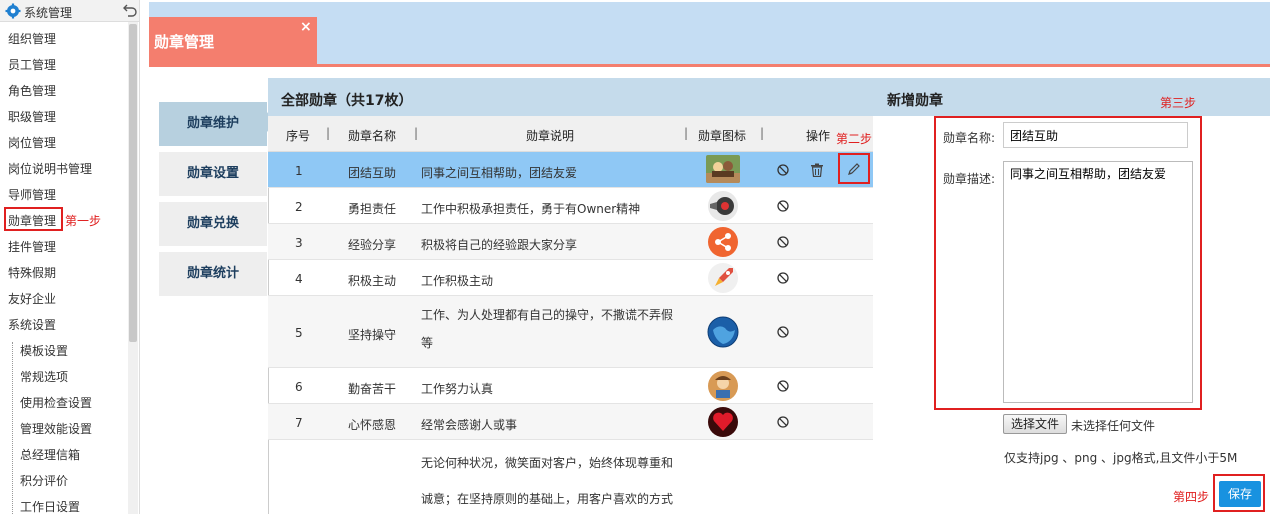  Describe the element at coordinates (372, 335) in the screenshot. I see `row-name: 坚持操守` at that location.